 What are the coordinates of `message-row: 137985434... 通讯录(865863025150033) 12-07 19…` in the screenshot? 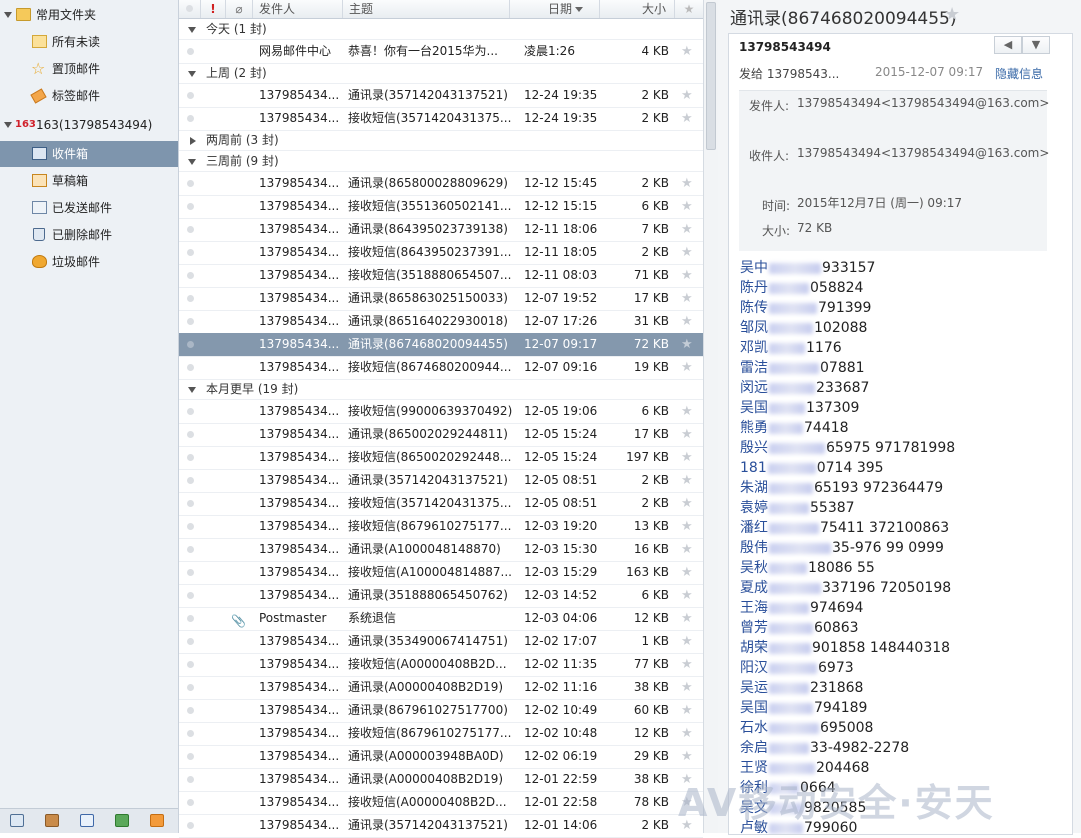 It's located at (441, 299).